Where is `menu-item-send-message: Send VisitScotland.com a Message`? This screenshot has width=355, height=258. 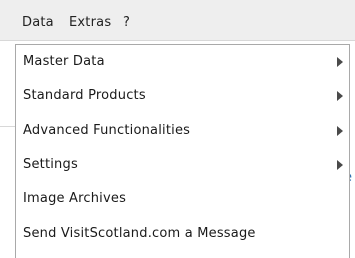
menu-item-send-message: Send VisitScotland.com a Message is located at coordinates (182, 233).